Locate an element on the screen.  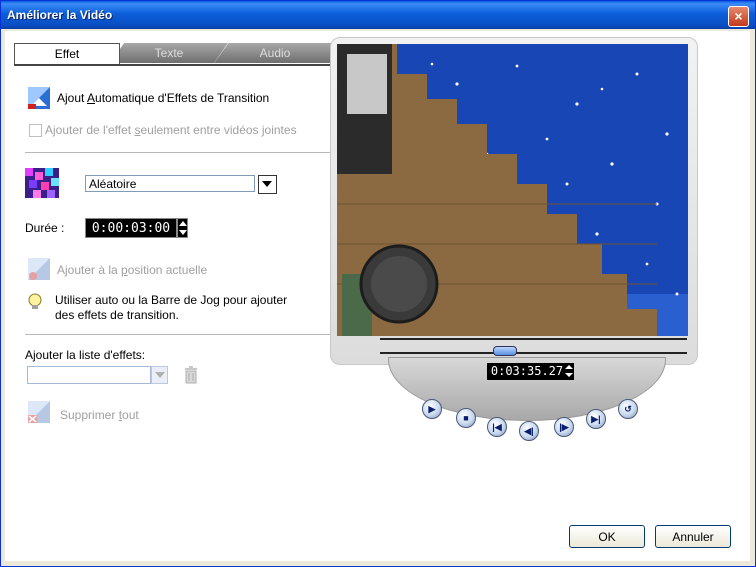
auto-transition-label-pre: Ajout is located at coordinates (72, 98).